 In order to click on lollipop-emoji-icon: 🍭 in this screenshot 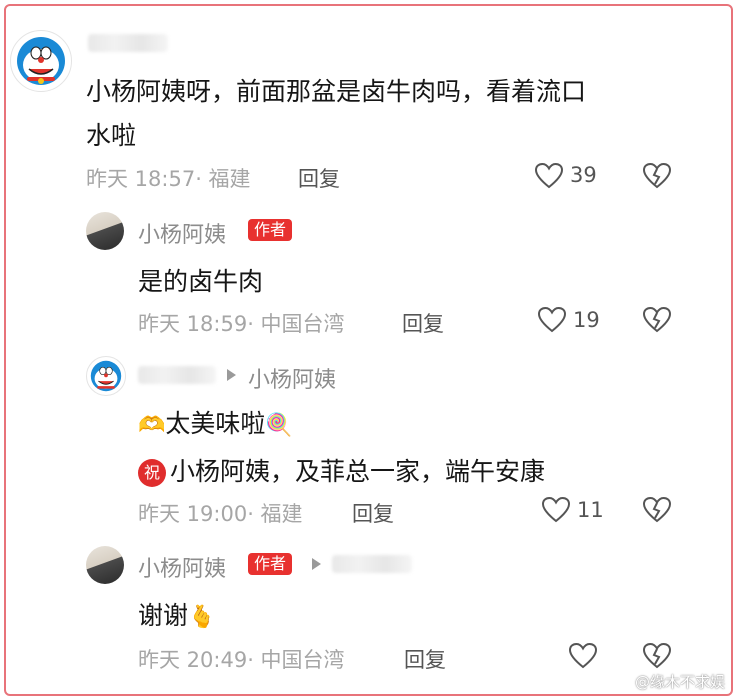, I will do `click(279, 425)`.